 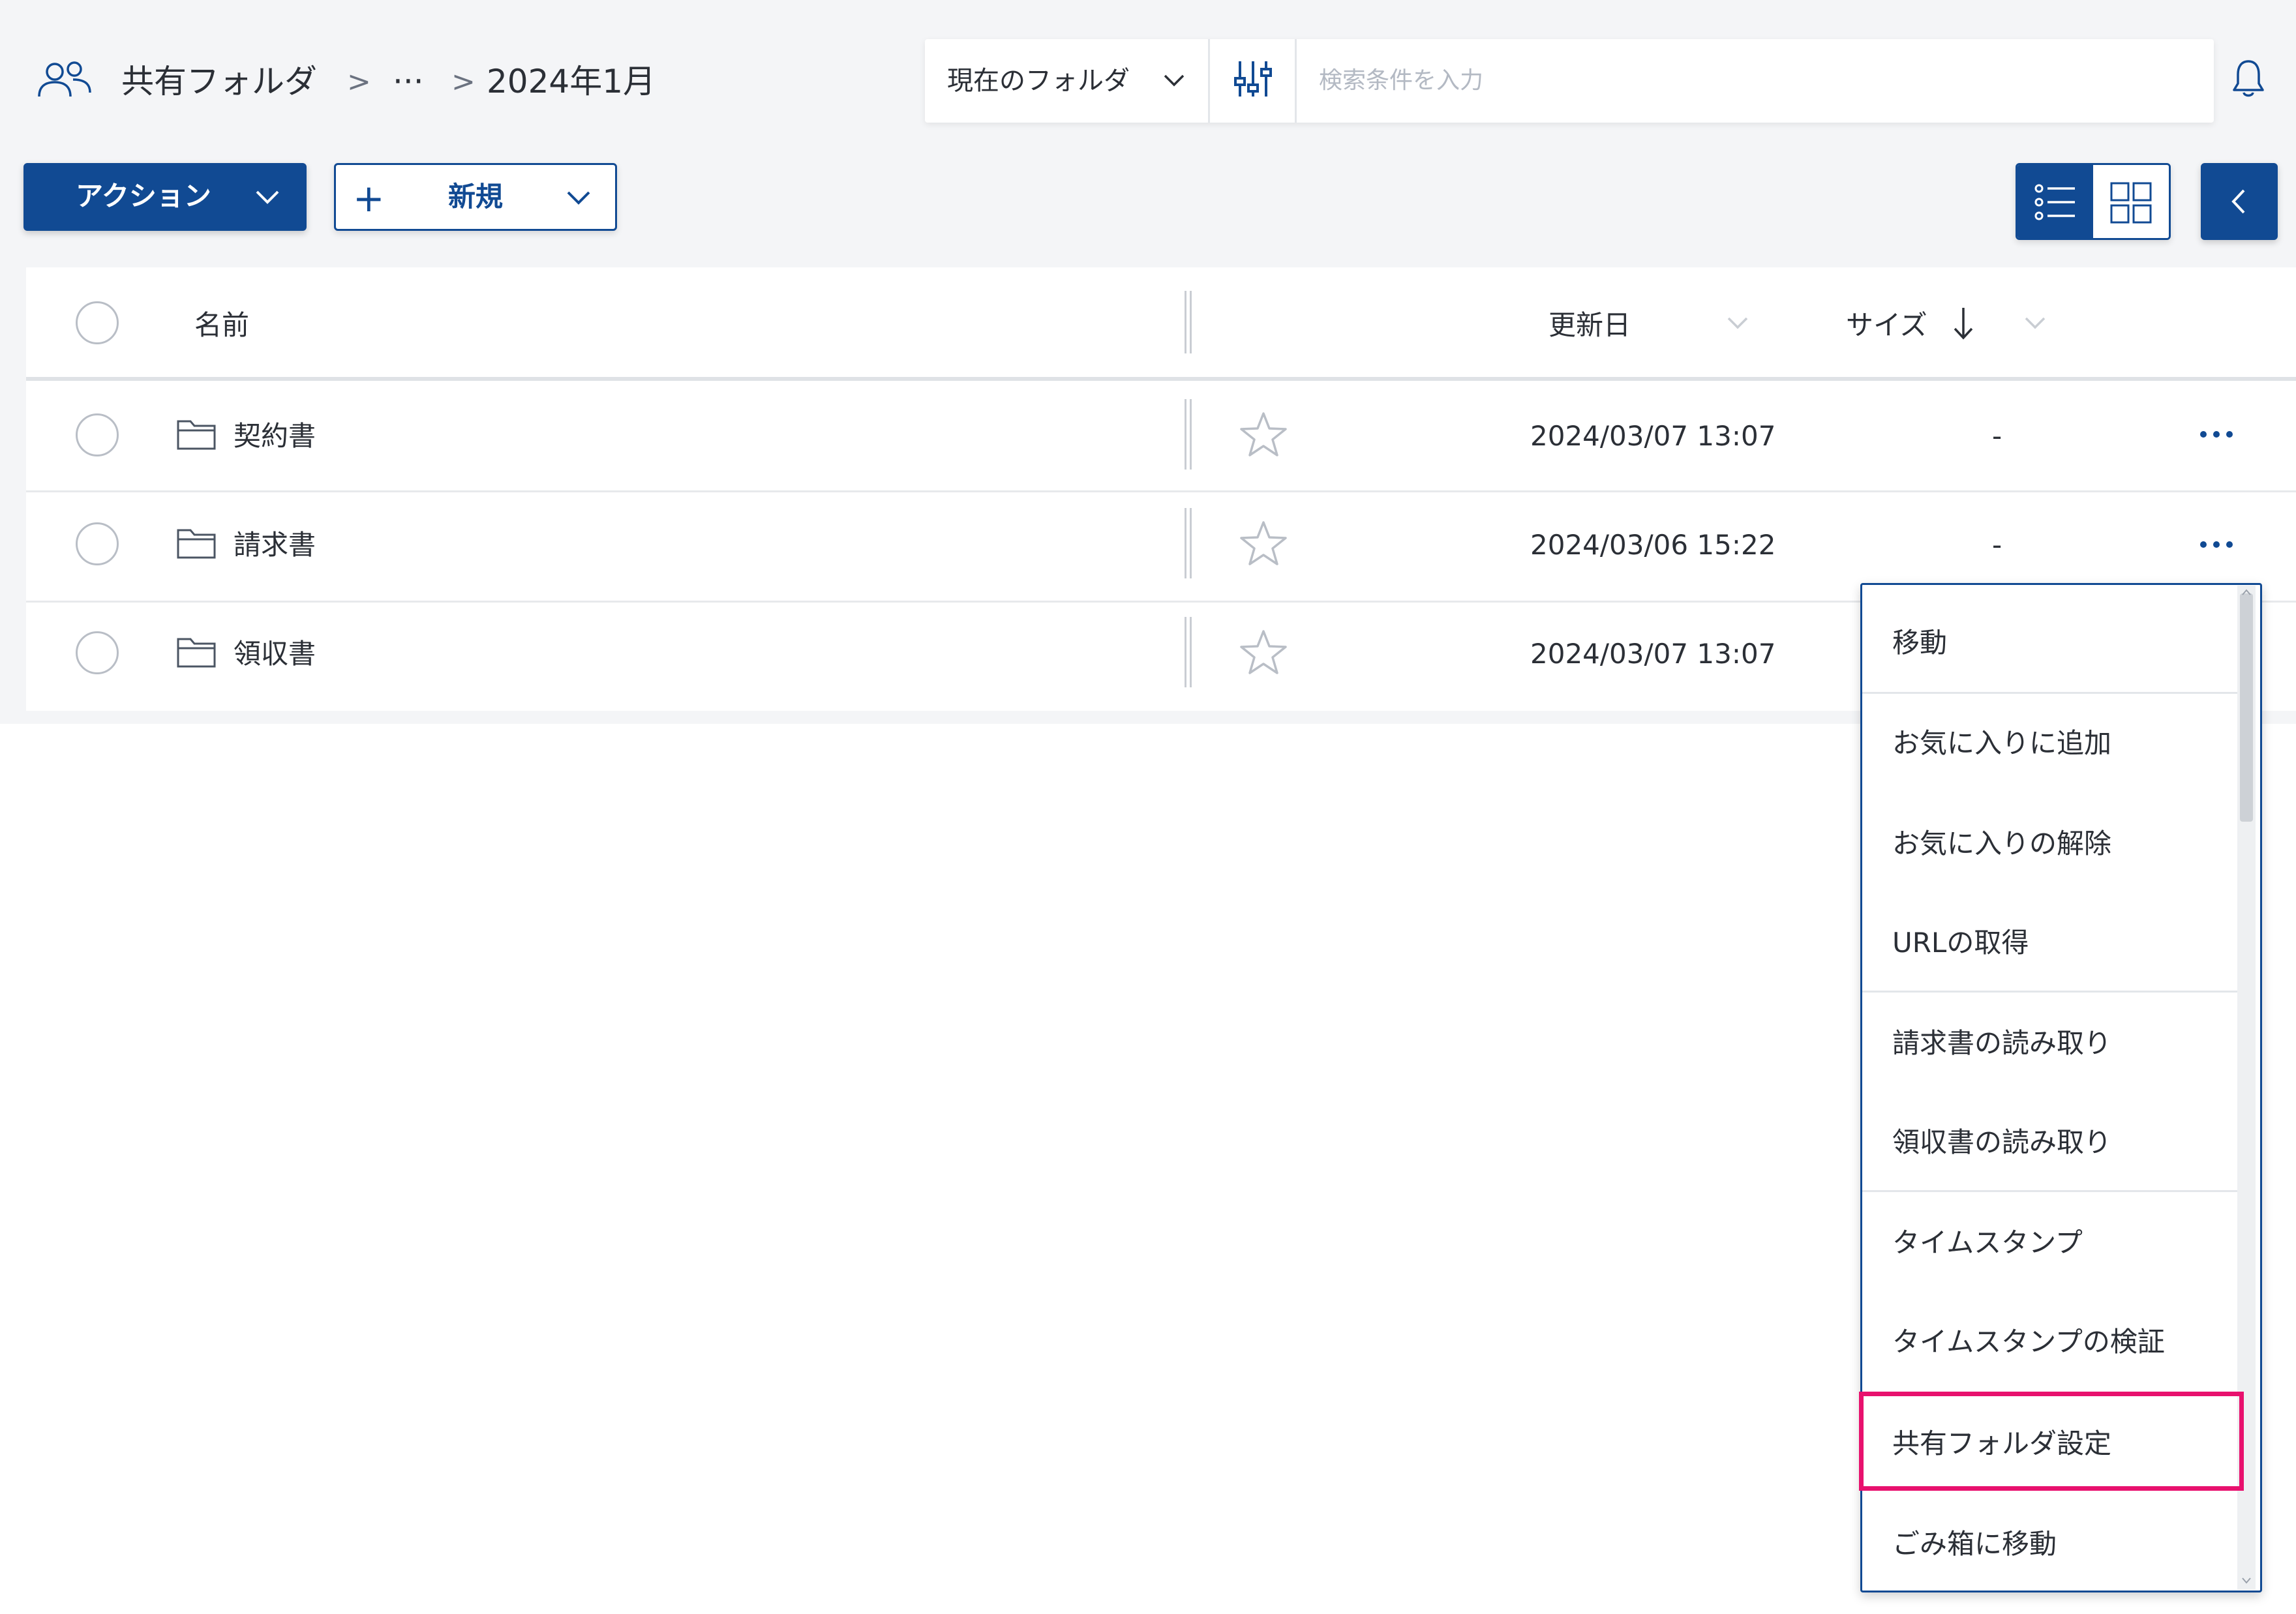 What do you see at coordinates (275, 436) in the screenshot?
I see `file-name: 契約書` at bounding box center [275, 436].